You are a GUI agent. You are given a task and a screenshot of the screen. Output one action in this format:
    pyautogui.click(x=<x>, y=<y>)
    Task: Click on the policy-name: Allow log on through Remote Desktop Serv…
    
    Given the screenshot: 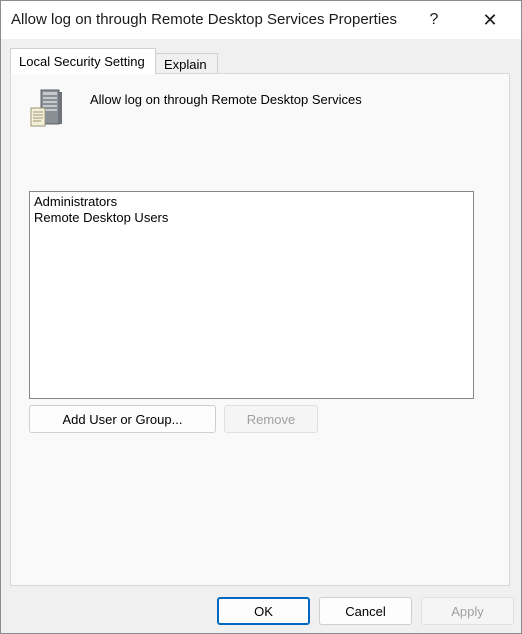 What is the action you would take?
    pyautogui.click(x=226, y=99)
    